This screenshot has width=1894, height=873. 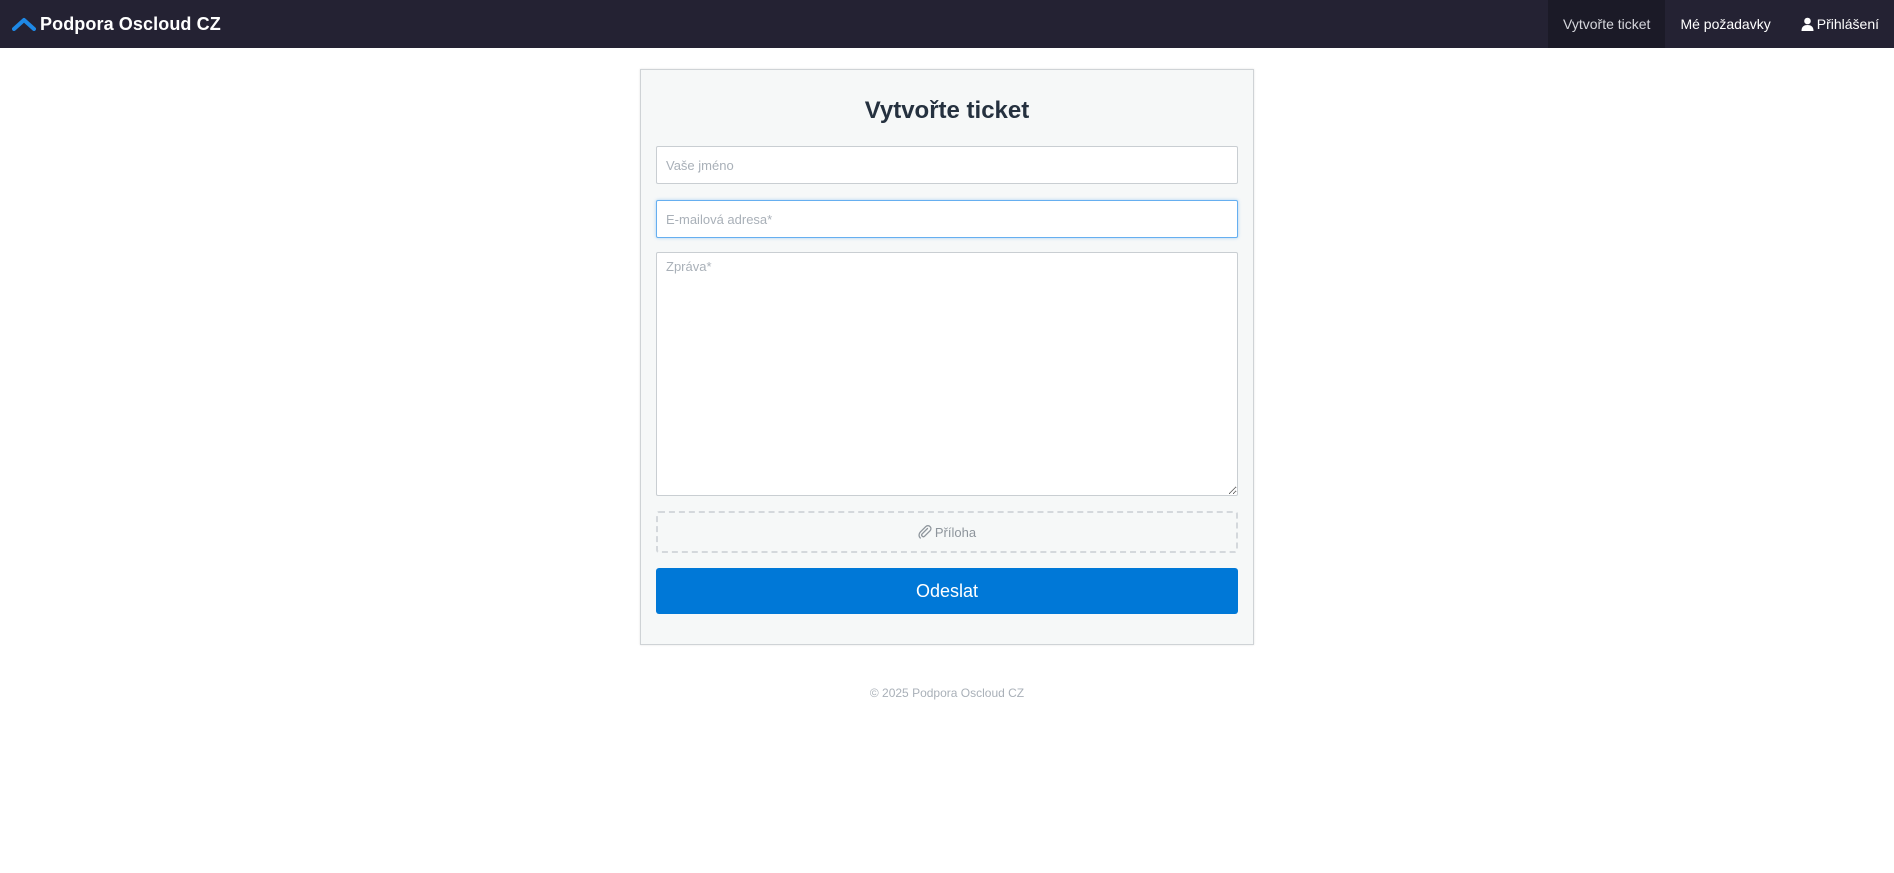 I want to click on attachment-label: Příloha, so click(x=955, y=532).